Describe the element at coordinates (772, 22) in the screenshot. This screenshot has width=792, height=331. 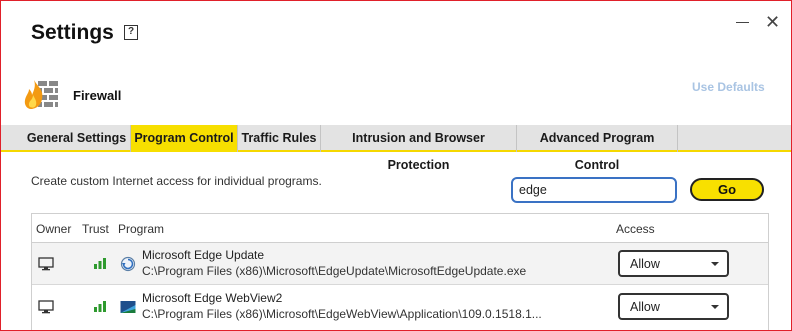
I see `close-button: ✕` at that location.